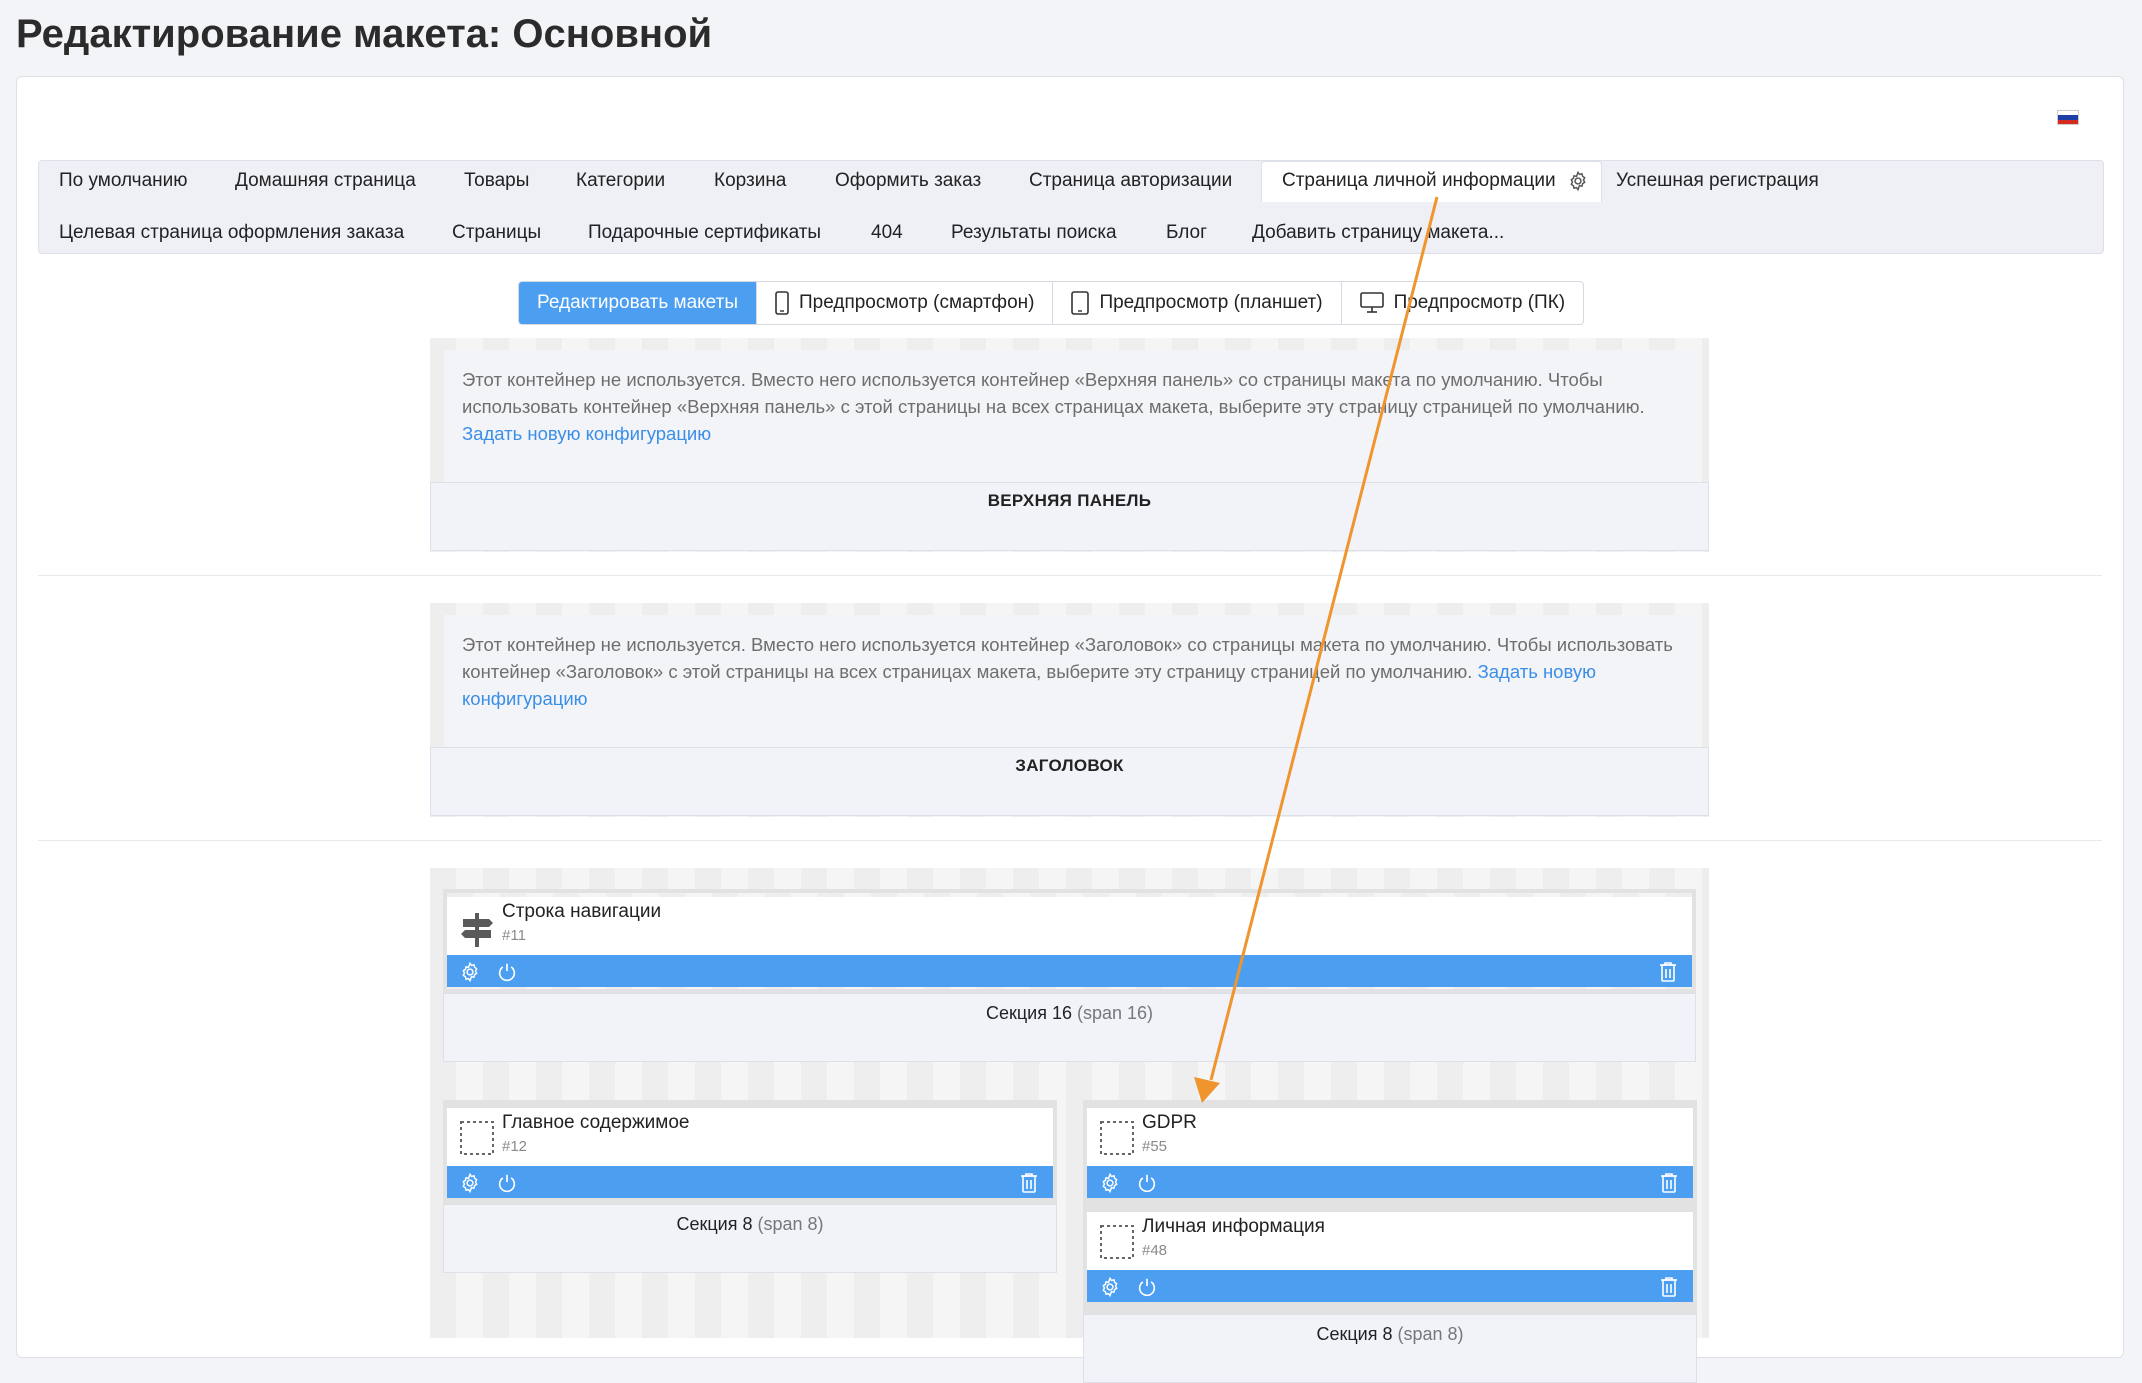 This screenshot has height=1383, width=2142. Describe the element at coordinates (2068, 117) in the screenshot. I see `russian-flag-icon` at that location.